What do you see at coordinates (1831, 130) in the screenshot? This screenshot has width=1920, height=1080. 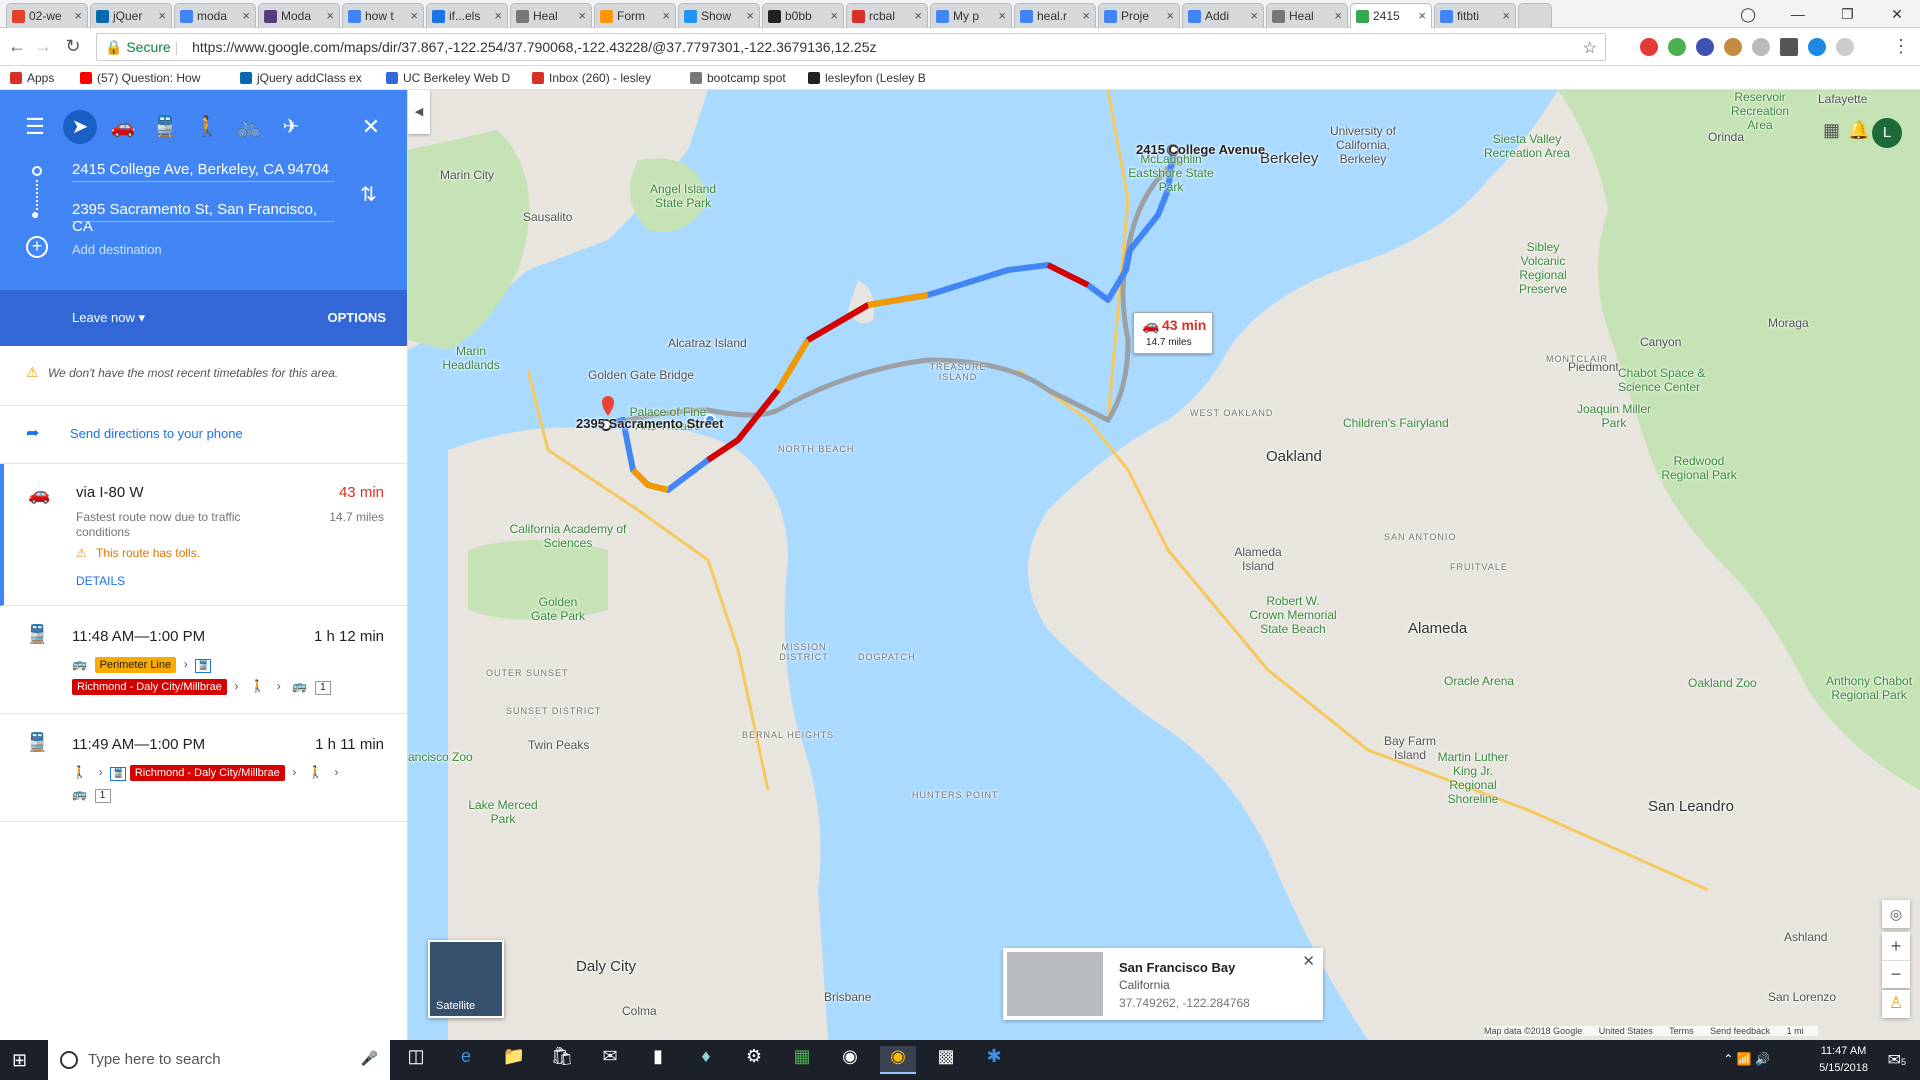 I see `apps-grid-icon: ▦` at bounding box center [1831, 130].